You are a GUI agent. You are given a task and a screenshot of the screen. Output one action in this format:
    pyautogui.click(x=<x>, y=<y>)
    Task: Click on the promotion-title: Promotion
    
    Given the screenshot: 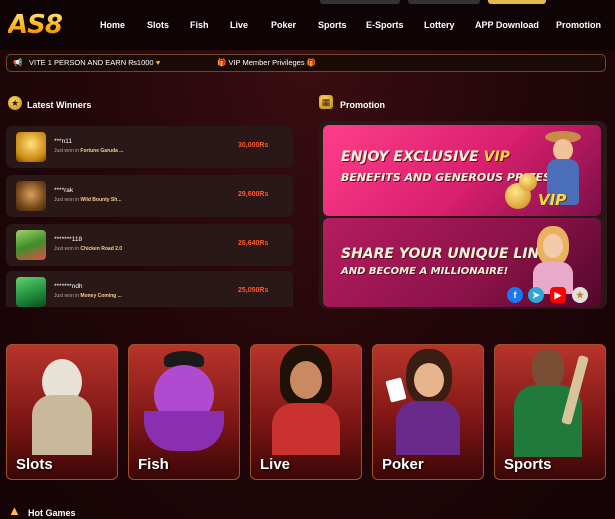 What is the action you would take?
    pyautogui.click(x=362, y=105)
    